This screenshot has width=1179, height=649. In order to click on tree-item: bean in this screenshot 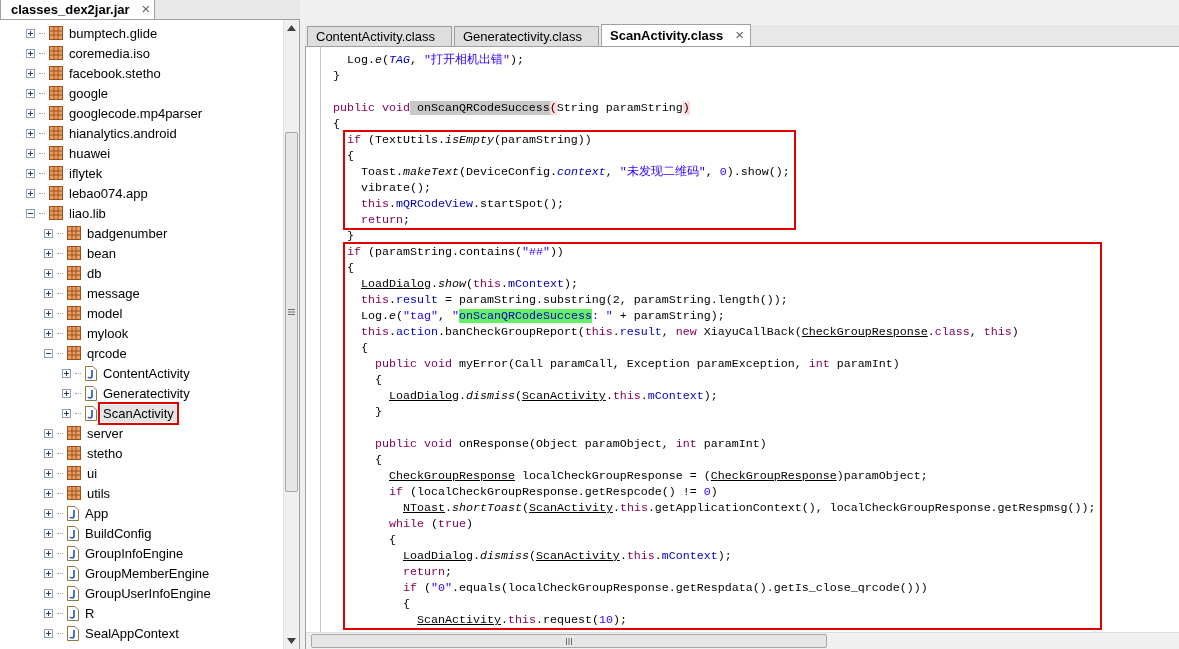, I will do `click(101, 253)`.